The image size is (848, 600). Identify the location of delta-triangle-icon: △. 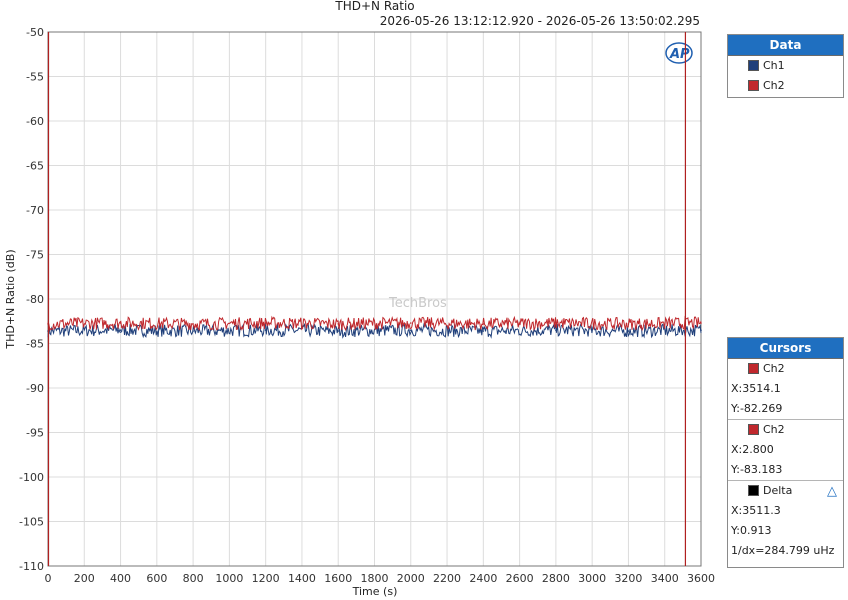
(832, 492).